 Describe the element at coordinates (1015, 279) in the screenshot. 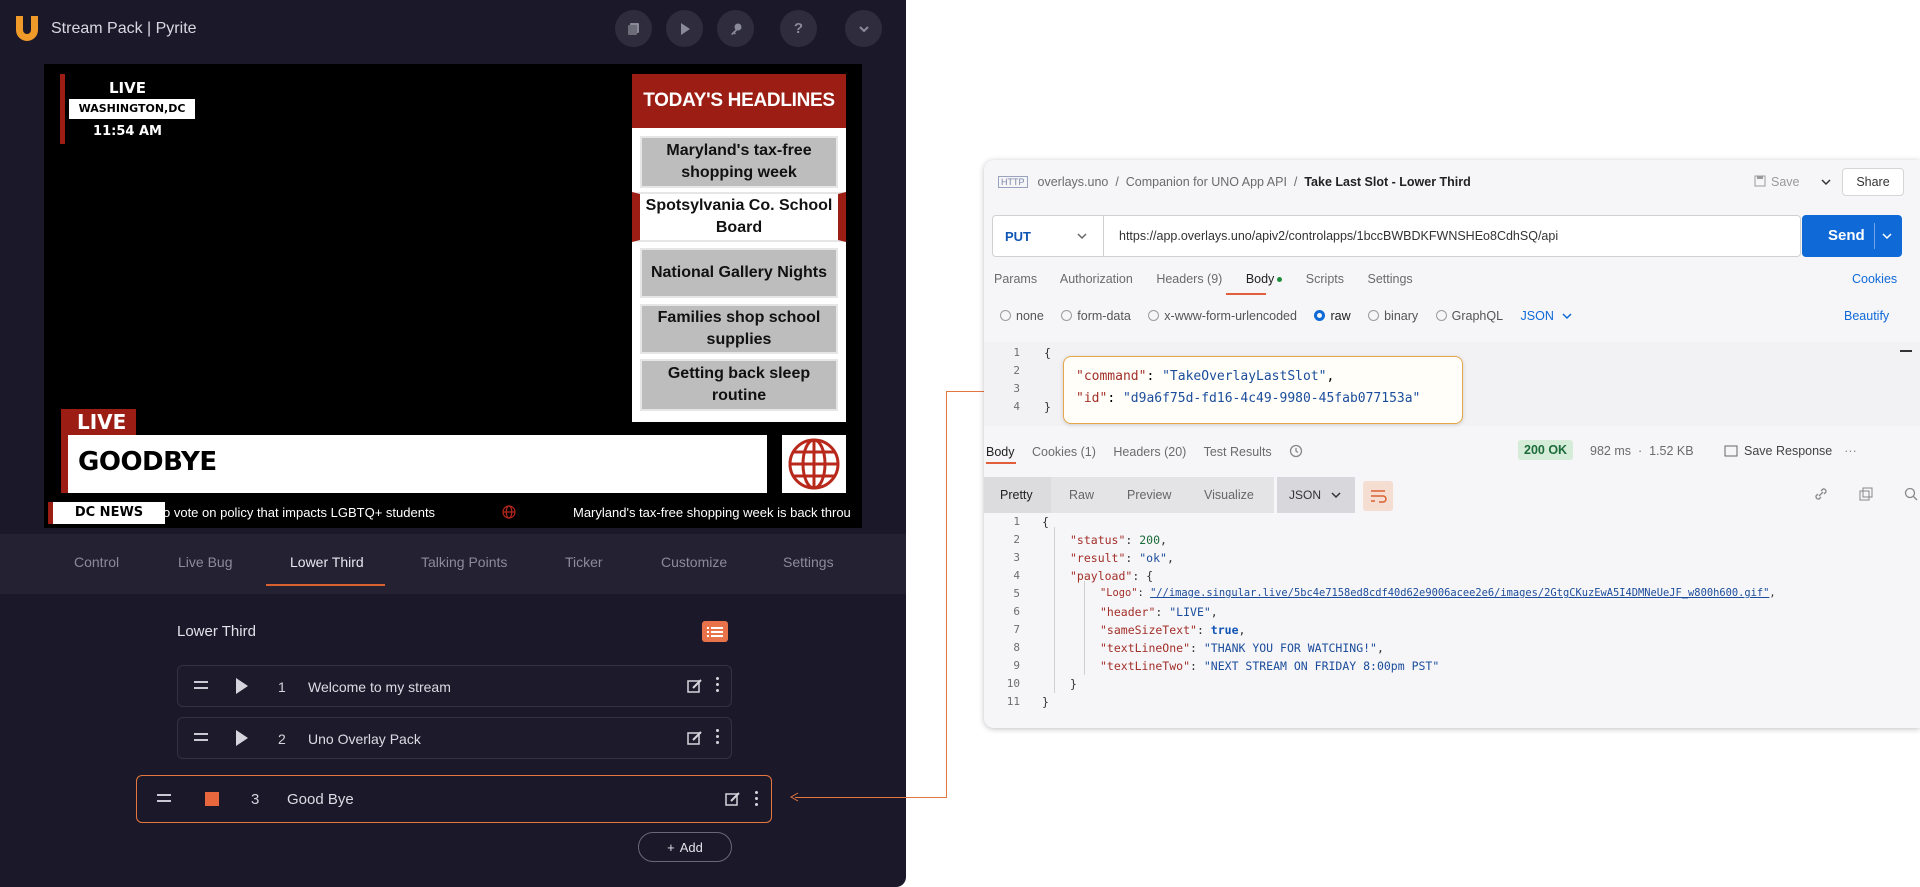

I see `tab-params: Params` at that location.